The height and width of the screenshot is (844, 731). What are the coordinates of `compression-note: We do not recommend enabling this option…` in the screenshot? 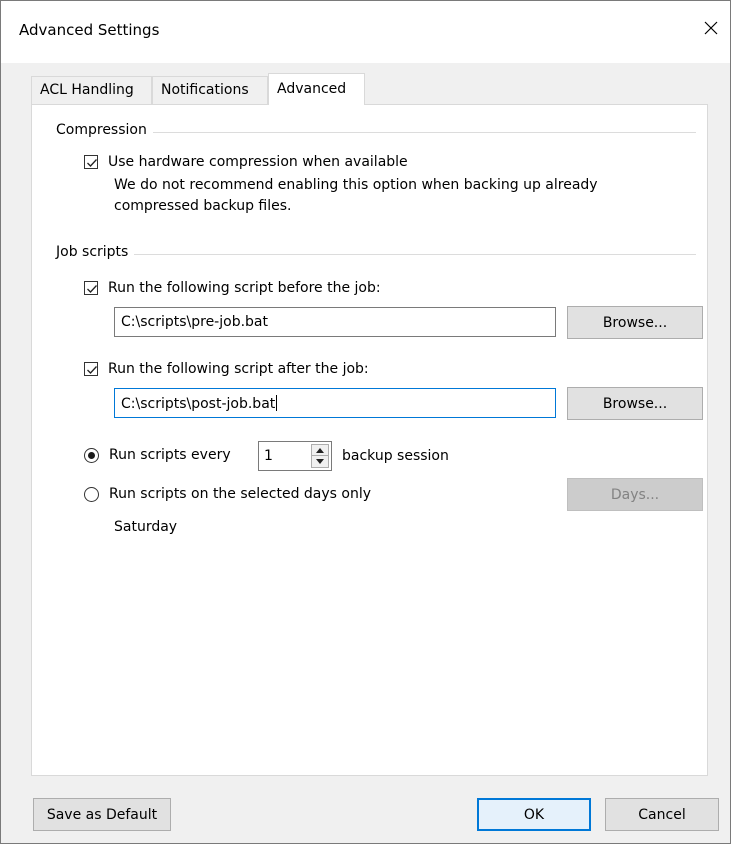 It's located at (356, 196).